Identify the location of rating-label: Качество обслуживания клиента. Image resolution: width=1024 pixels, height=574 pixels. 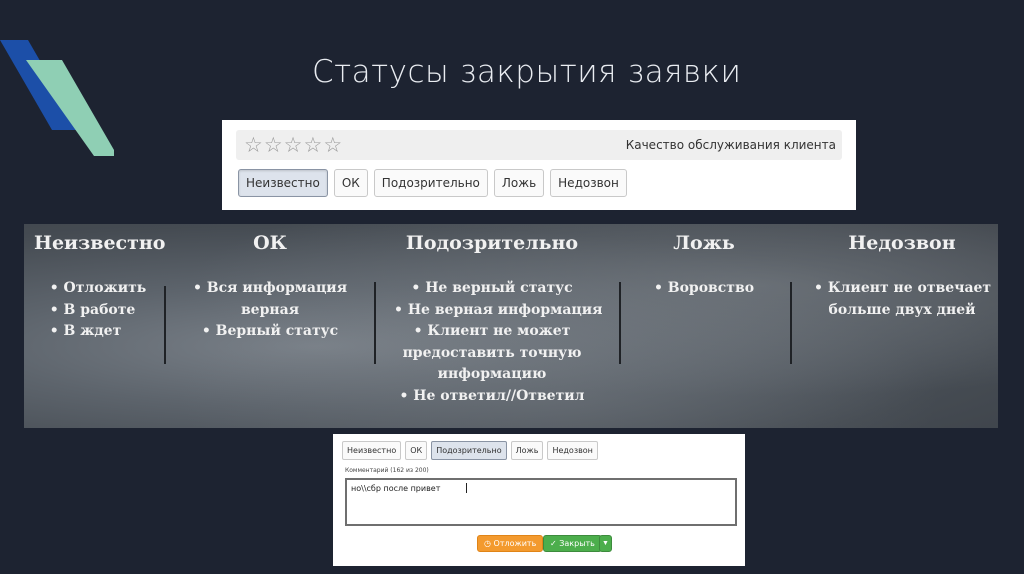
(730, 145).